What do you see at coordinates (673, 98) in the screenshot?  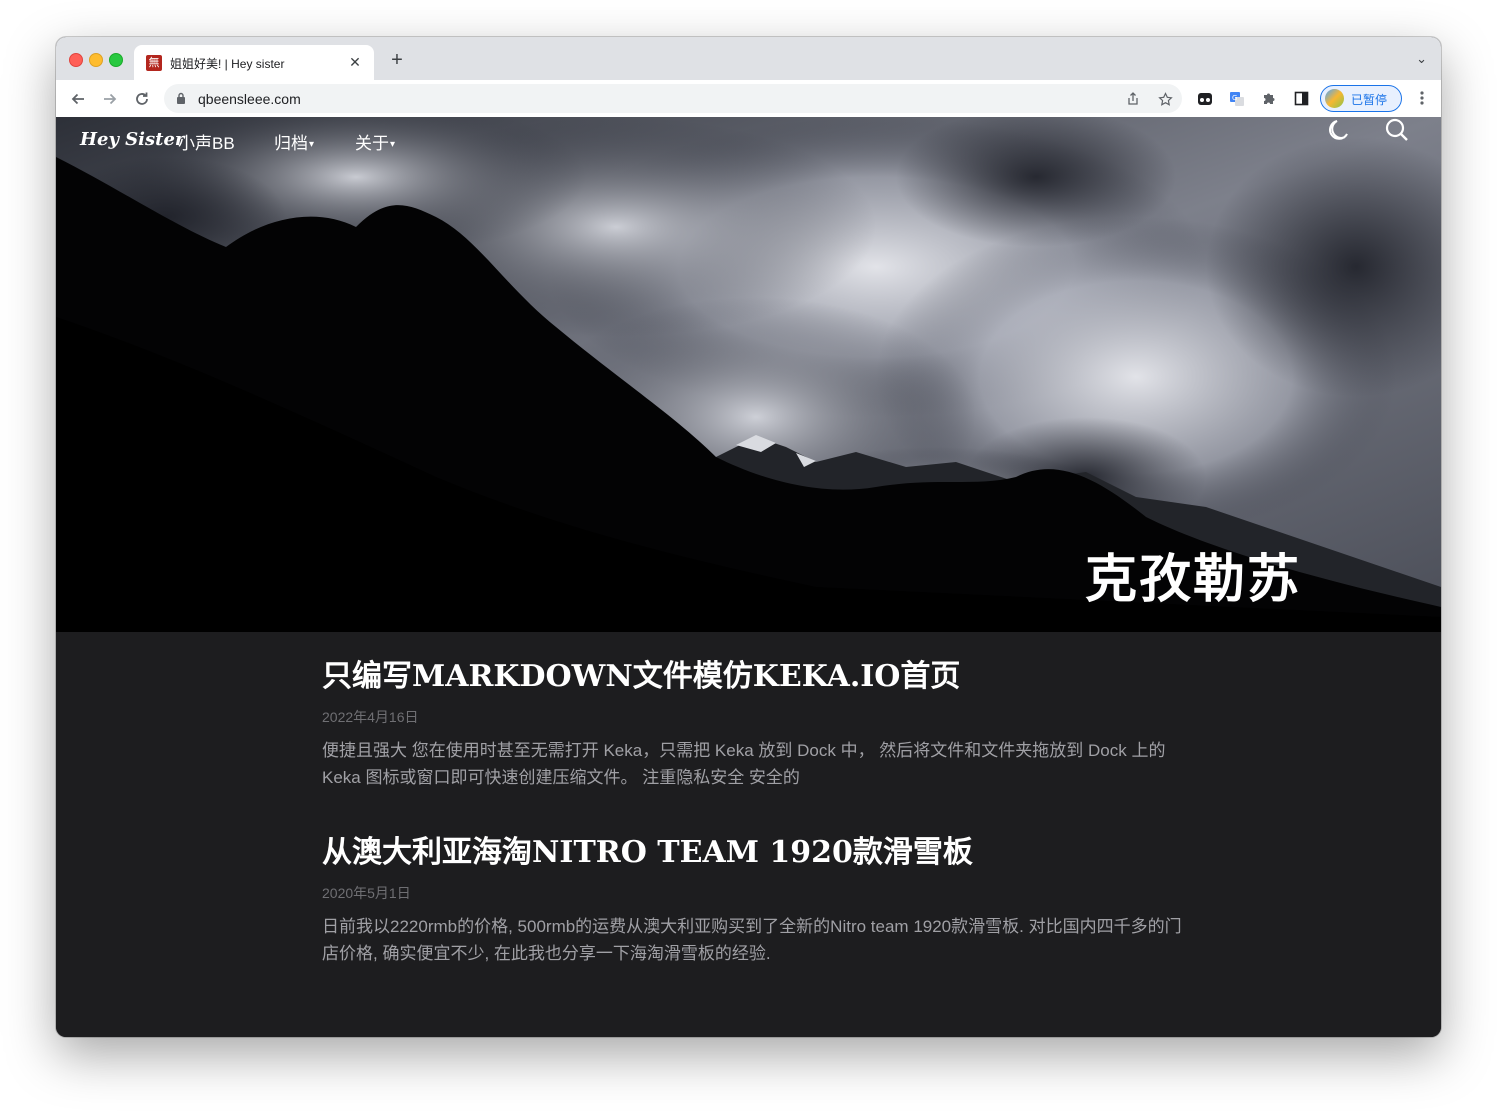 I see `address-bar: qbeensleee.com` at bounding box center [673, 98].